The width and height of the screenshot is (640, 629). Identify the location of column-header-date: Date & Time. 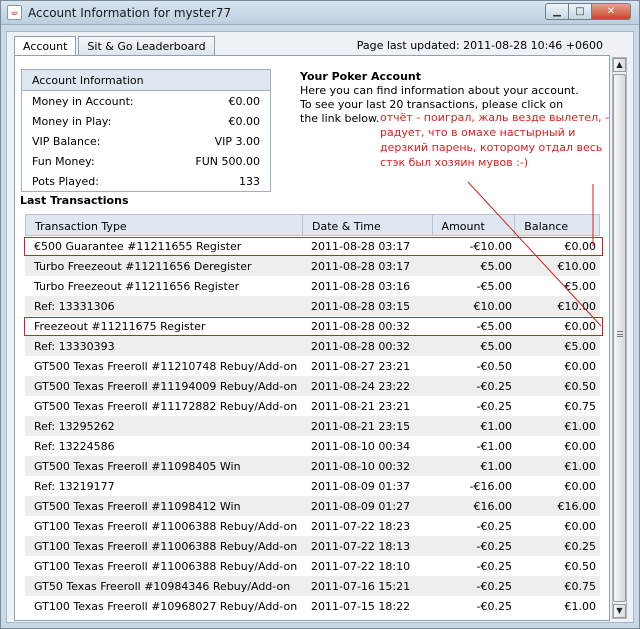
(368, 225).